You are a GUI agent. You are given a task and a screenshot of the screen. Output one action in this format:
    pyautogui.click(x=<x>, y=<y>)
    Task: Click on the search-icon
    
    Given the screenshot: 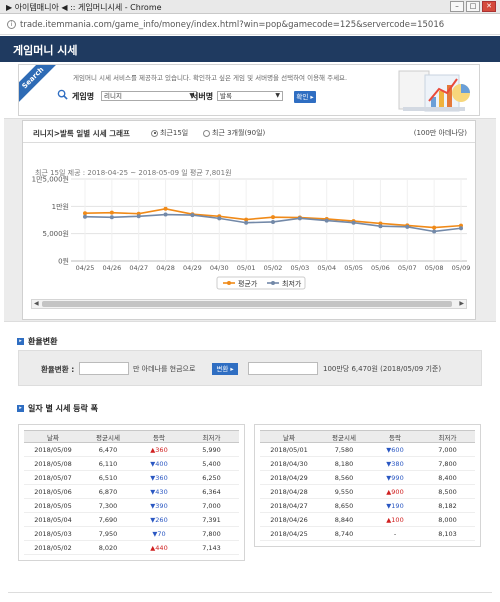 What is the action you would take?
    pyautogui.click(x=62, y=94)
    